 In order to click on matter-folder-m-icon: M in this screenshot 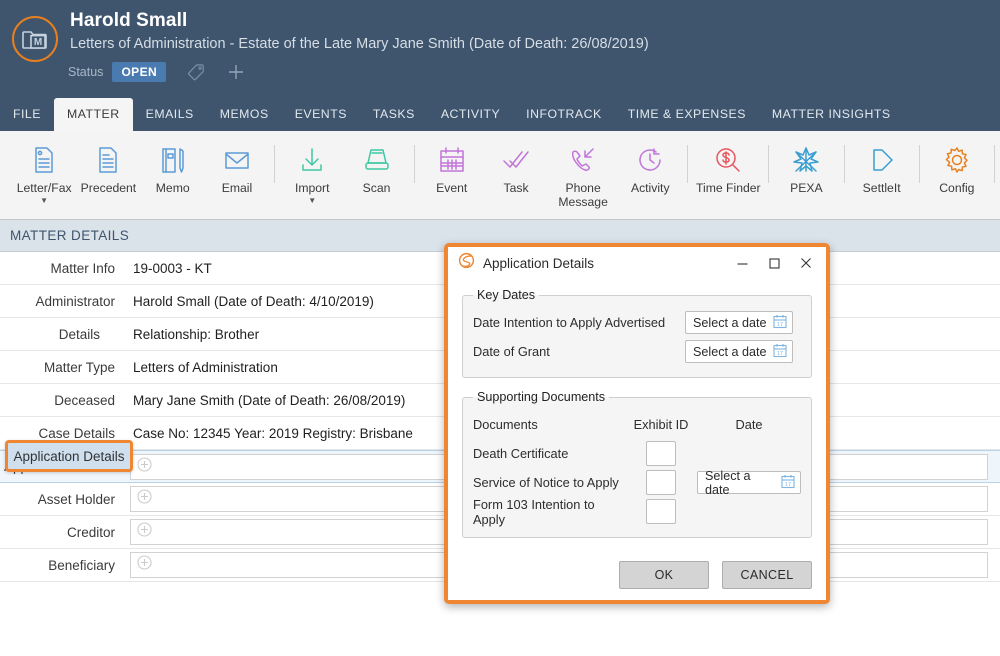, I will do `click(35, 39)`.